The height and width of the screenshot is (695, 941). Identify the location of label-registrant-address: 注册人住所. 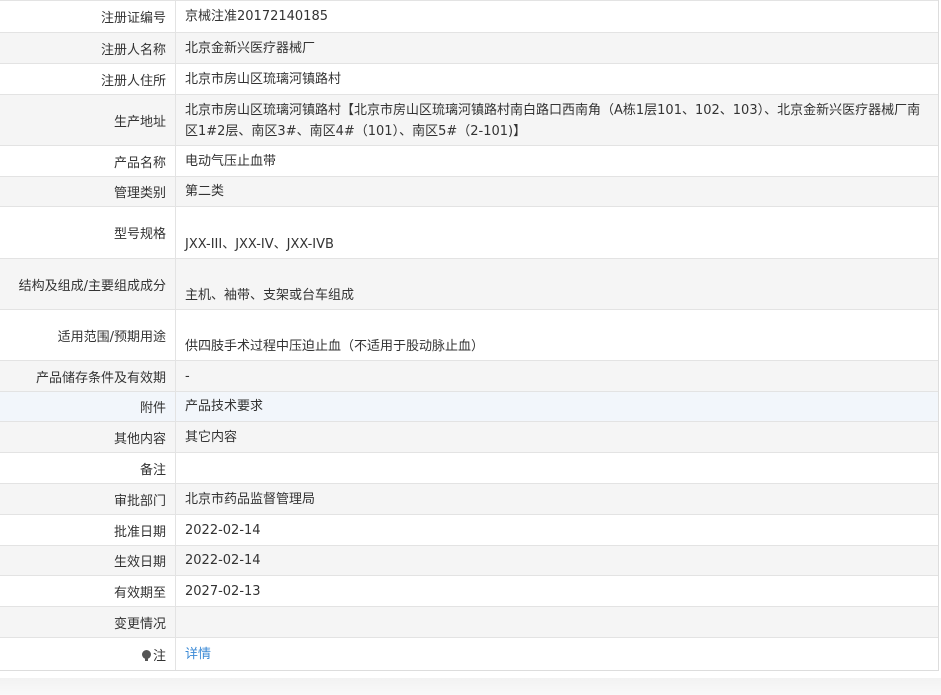
(88, 79).